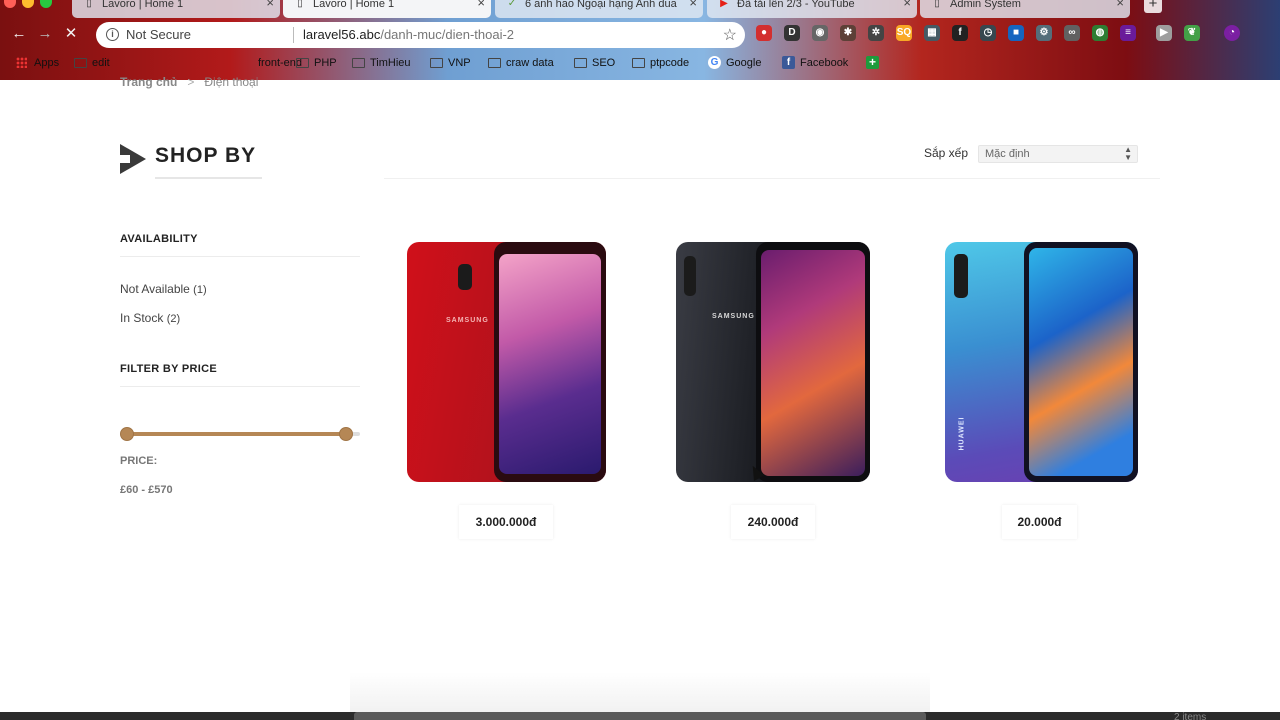 This screenshot has width=1280, height=720. Describe the element at coordinates (293, 35) in the screenshot. I see `address-separator` at that location.